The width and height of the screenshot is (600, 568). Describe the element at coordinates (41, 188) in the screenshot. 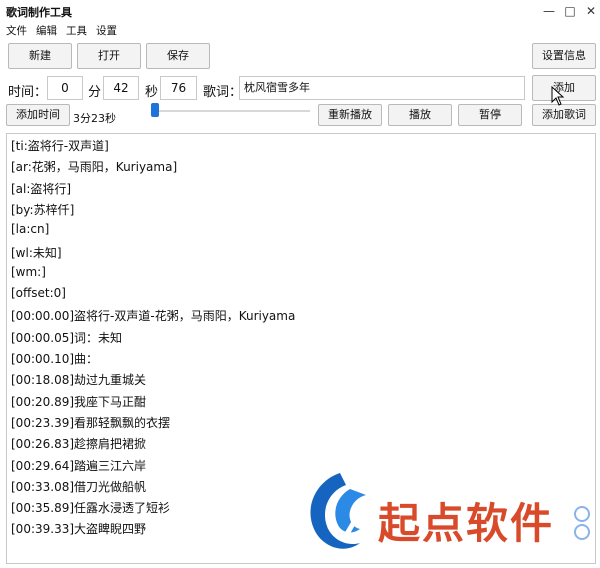

I see `lyric-line: [al:盗将行]` at that location.